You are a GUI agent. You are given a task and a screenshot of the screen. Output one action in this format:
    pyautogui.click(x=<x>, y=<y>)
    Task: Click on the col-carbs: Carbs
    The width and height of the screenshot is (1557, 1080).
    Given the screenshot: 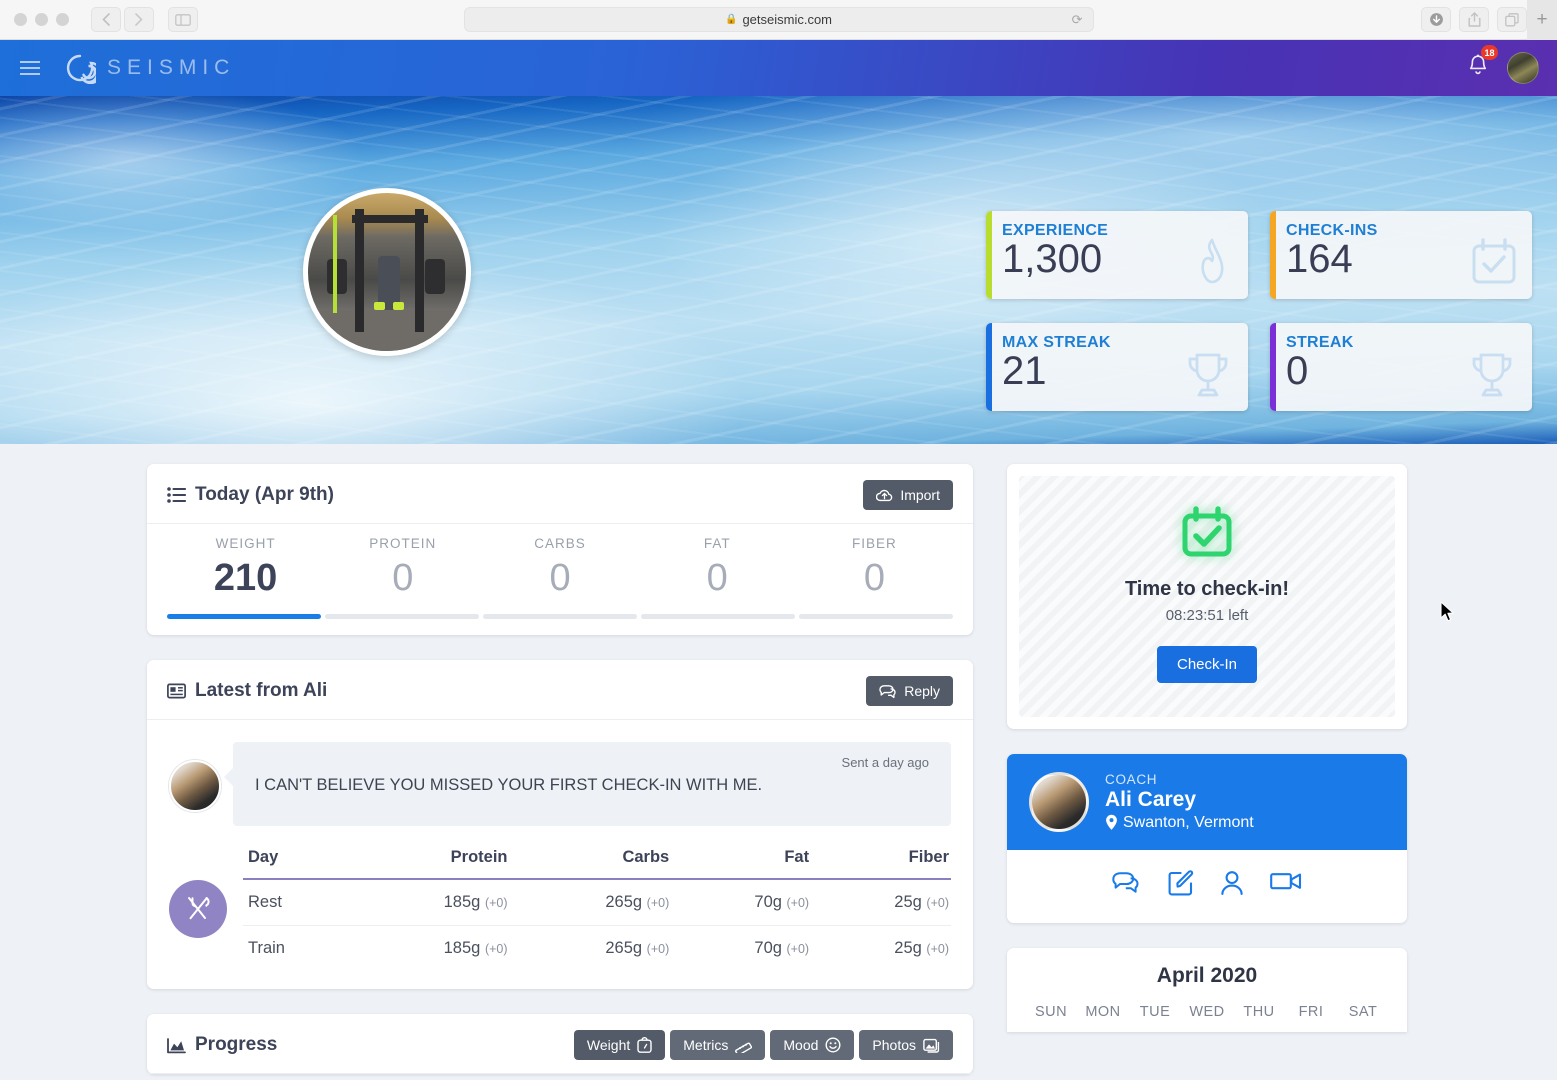 What is the action you would take?
    pyautogui.click(x=590, y=864)
    